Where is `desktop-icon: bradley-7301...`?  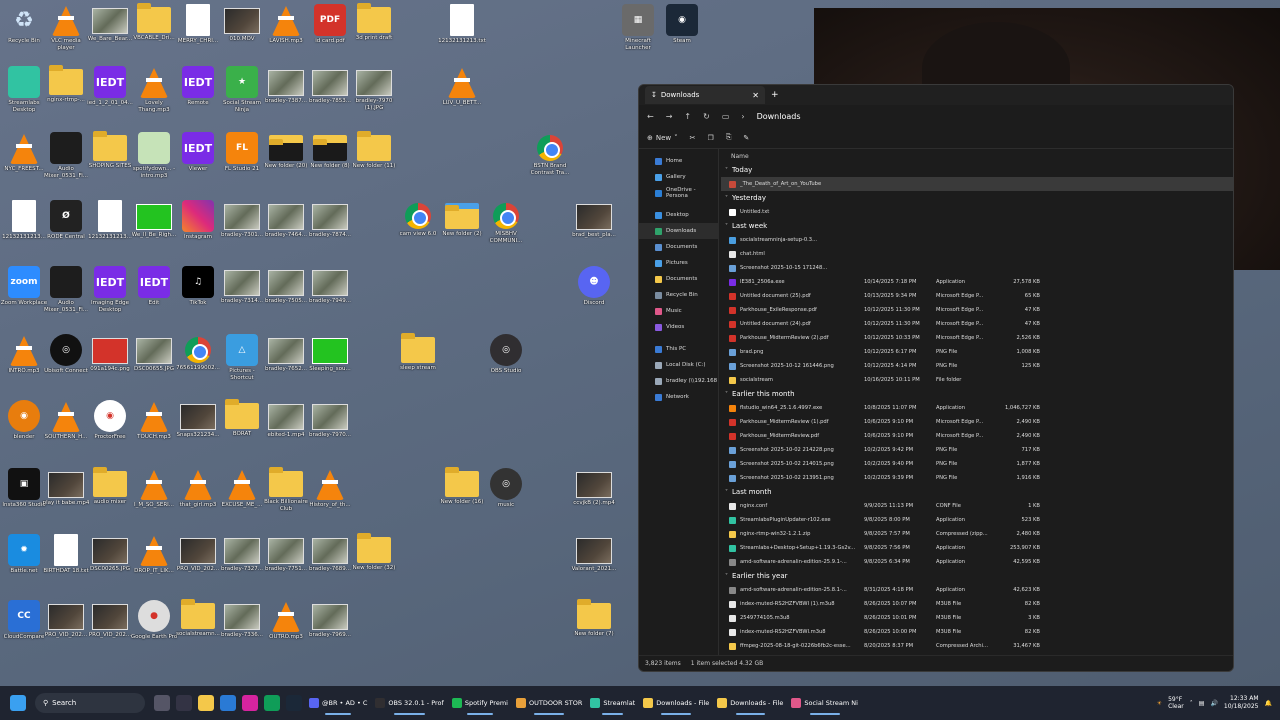 desktop-icon: bradley-7301... is located at coordinates (242, 219).